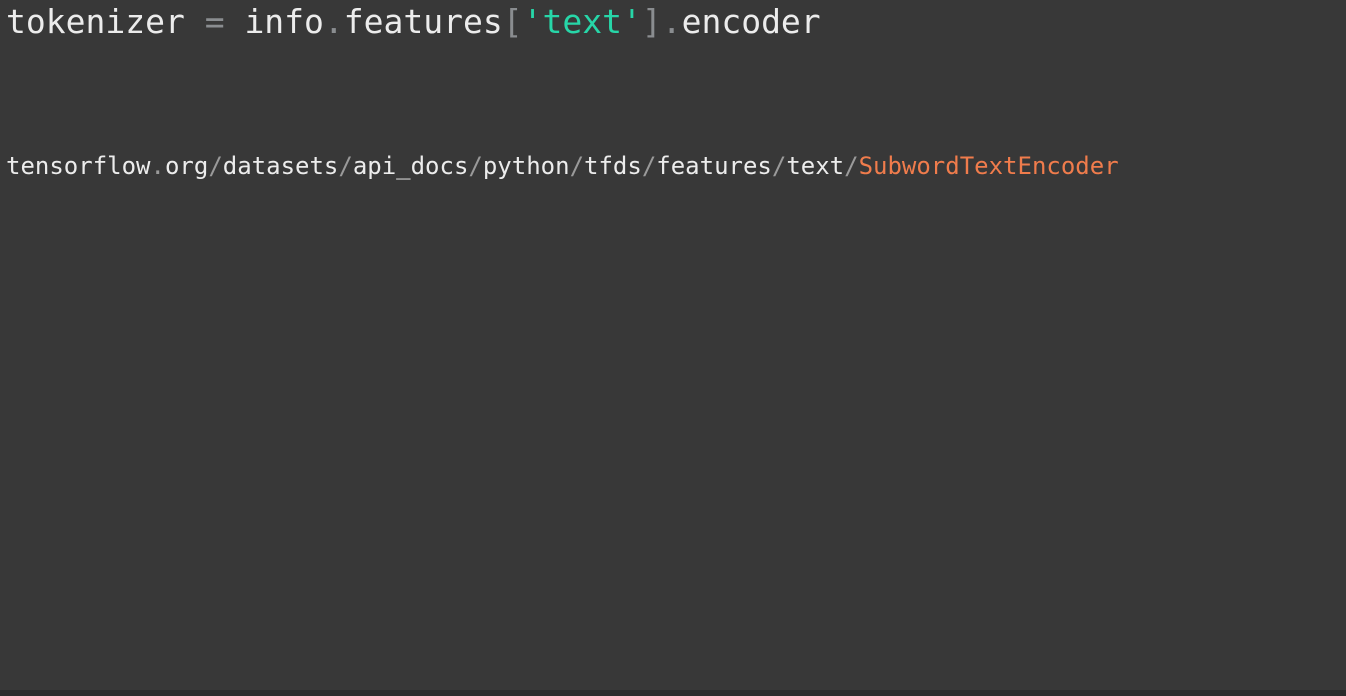 This screenshot has height=696, width=1346. What do you see at coordinates (214, 21) in the screenshot?
I see `code-assign-operator: =` at bounding box center [214, 21].